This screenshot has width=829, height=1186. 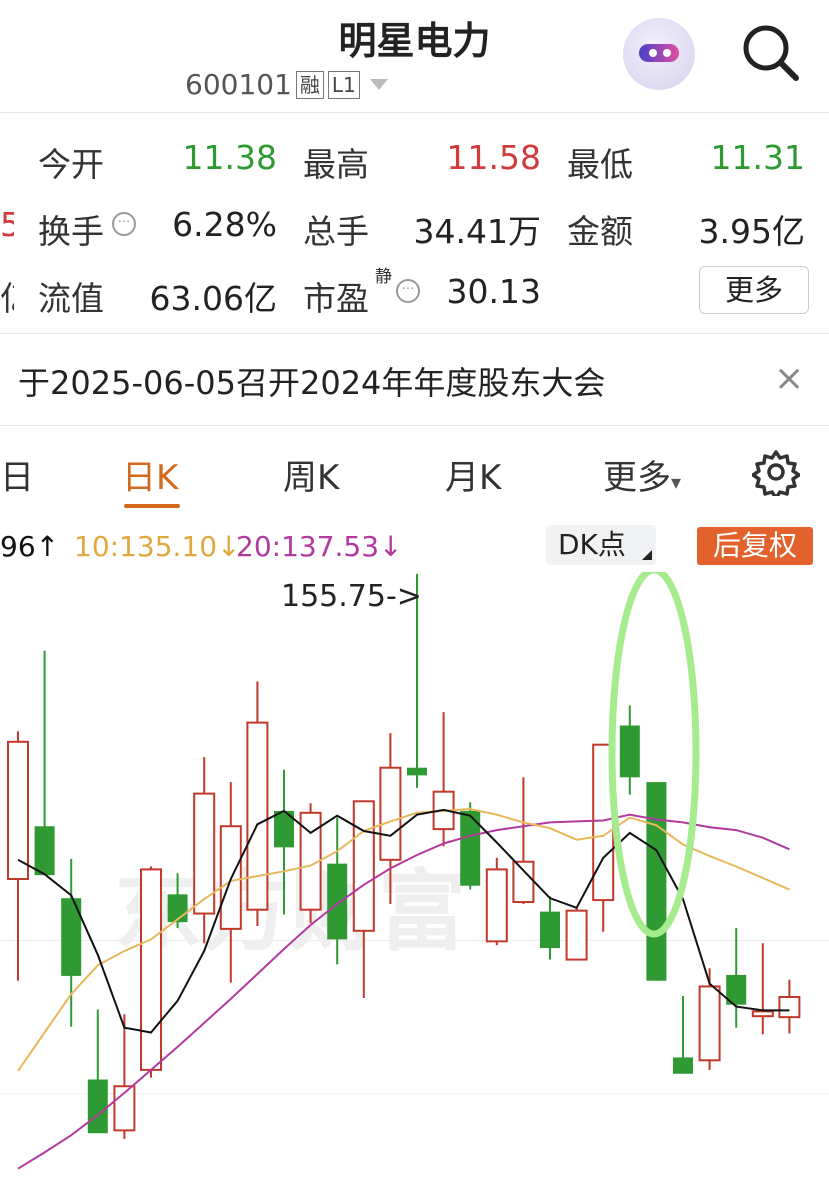 I want to click on level-tag: L1, so click(x=343, y=84).